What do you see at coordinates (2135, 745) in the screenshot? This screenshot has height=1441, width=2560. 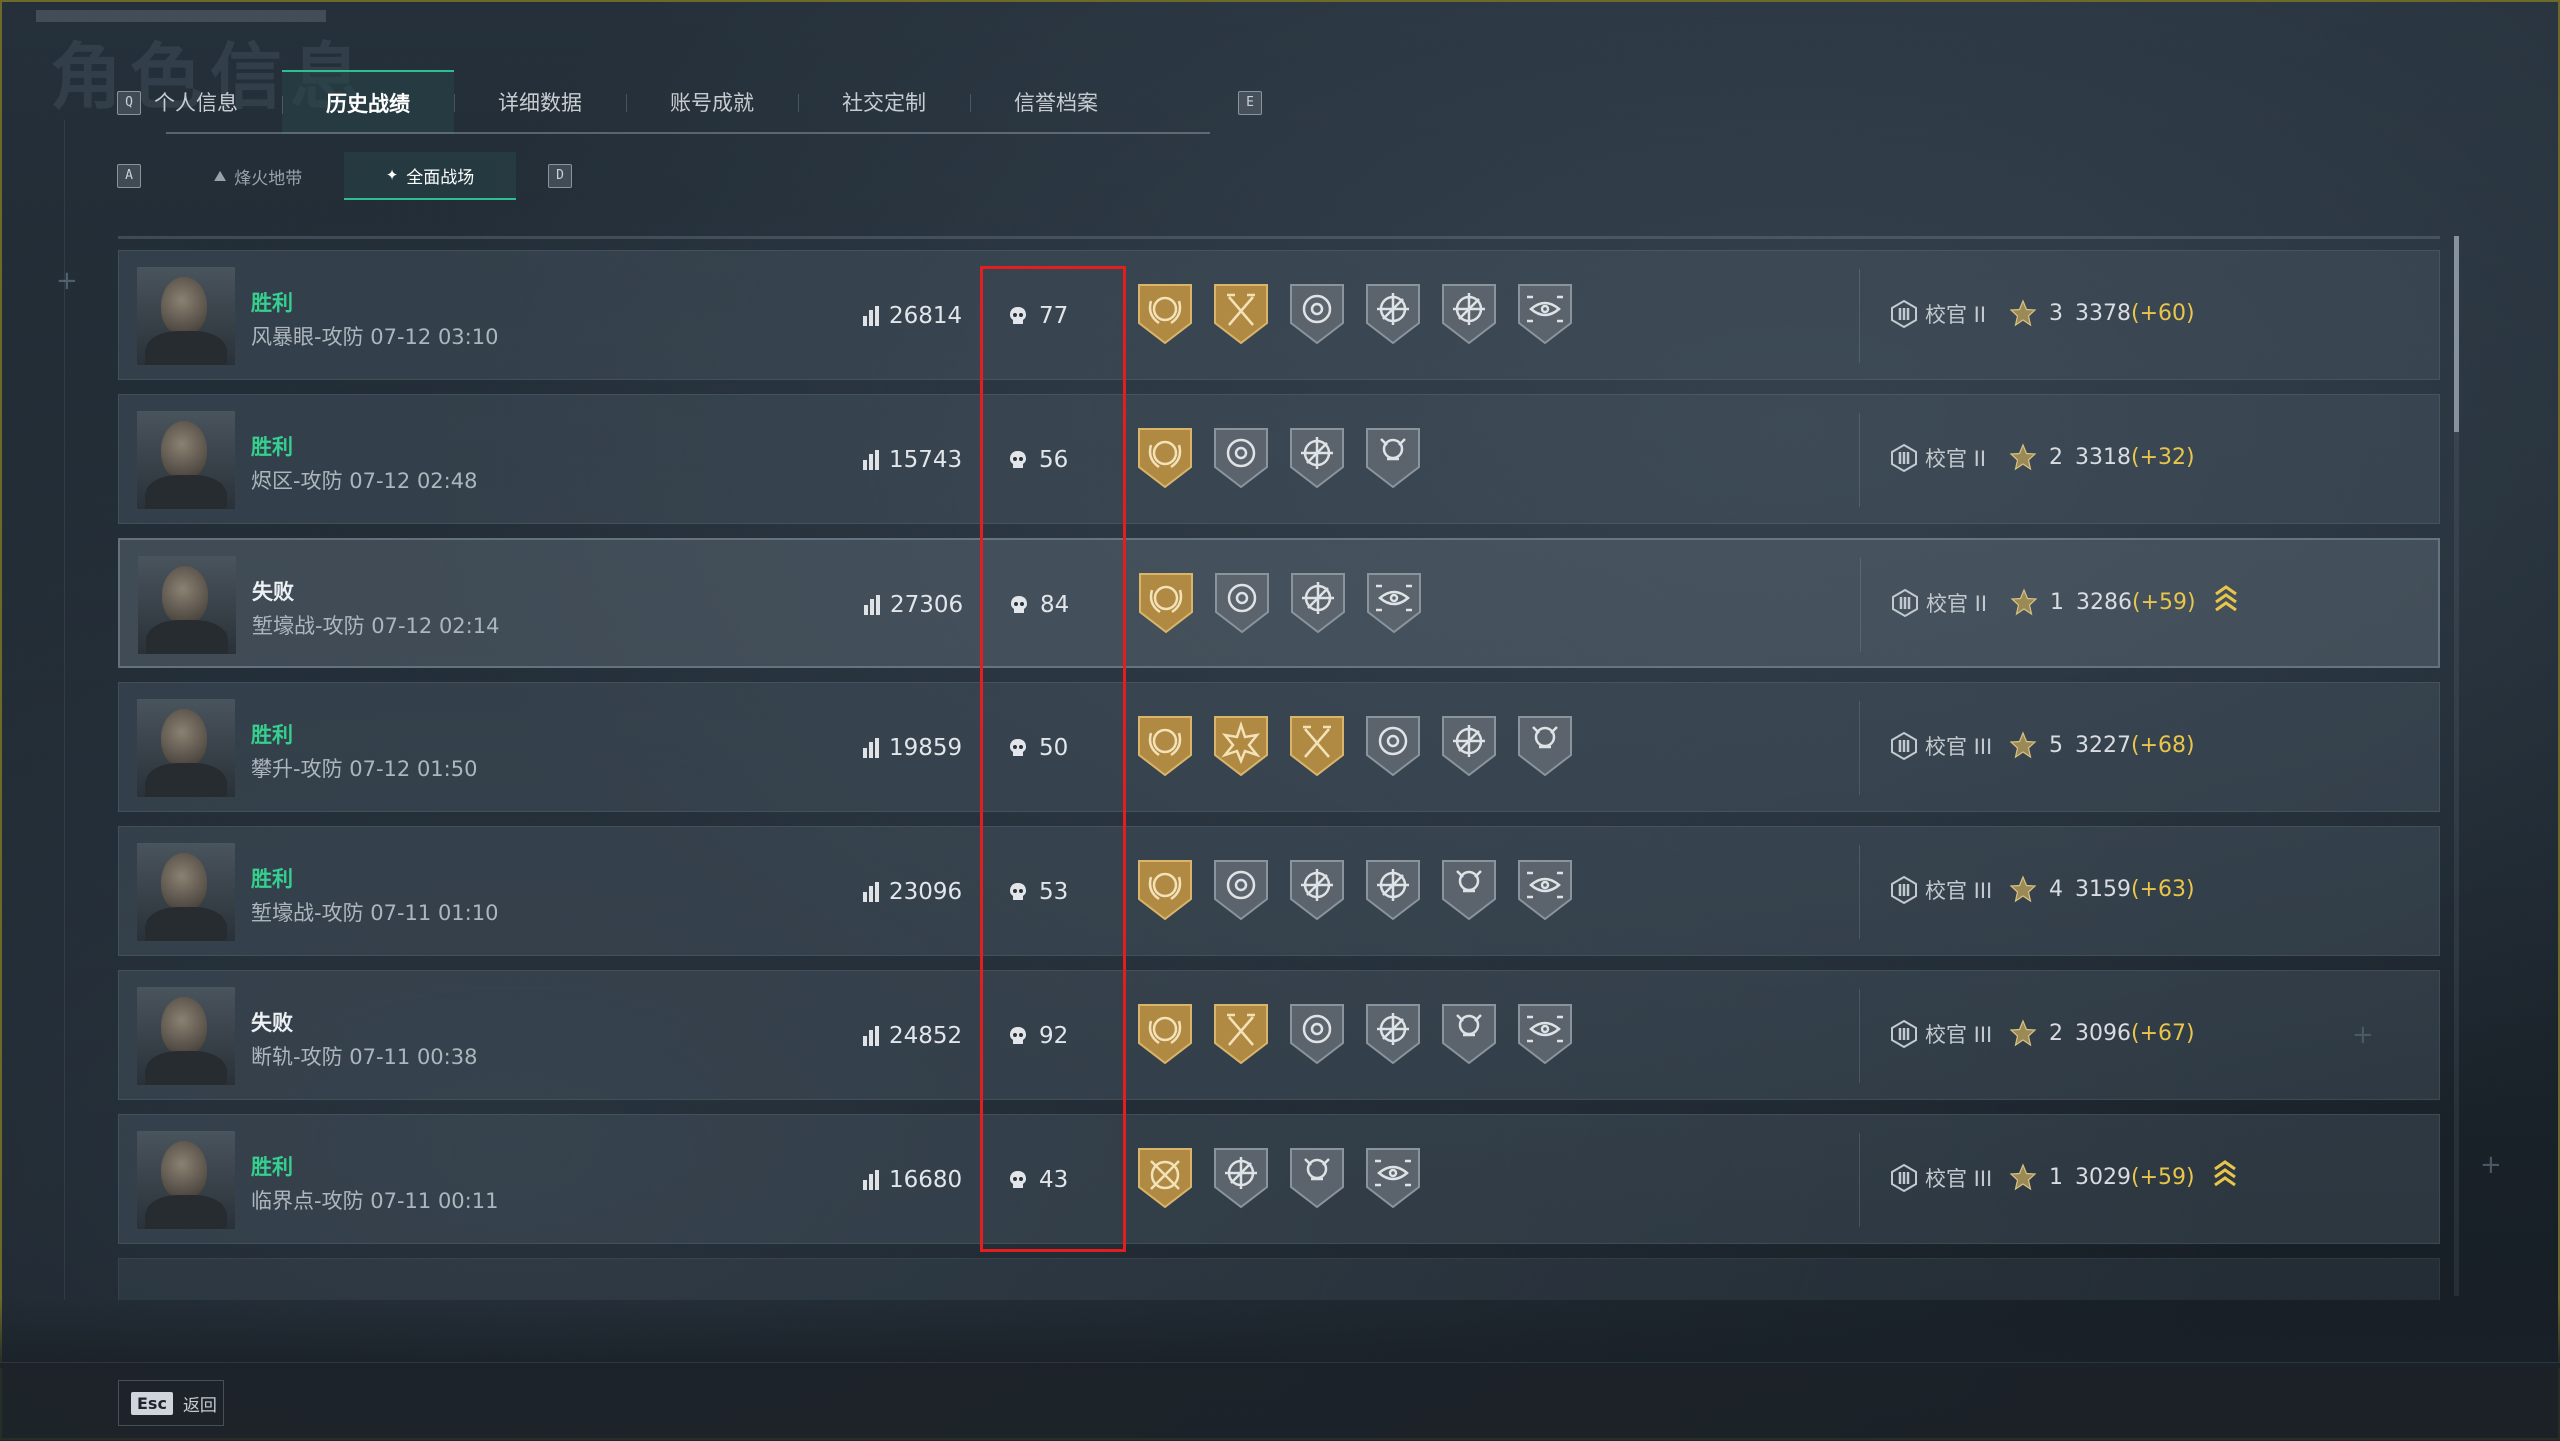 I see `rank-points: 3227(+68)` at bounding box center [2135, 745].